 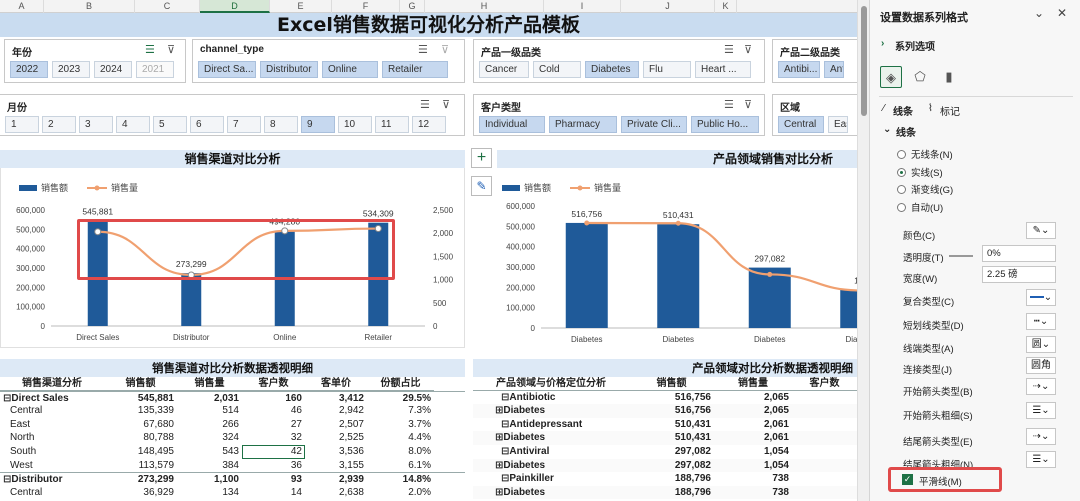 What do you see at coordinates (140, 398) in the screenshot?
I see `table-cell: 545,881` at bounding box center [140, 398].